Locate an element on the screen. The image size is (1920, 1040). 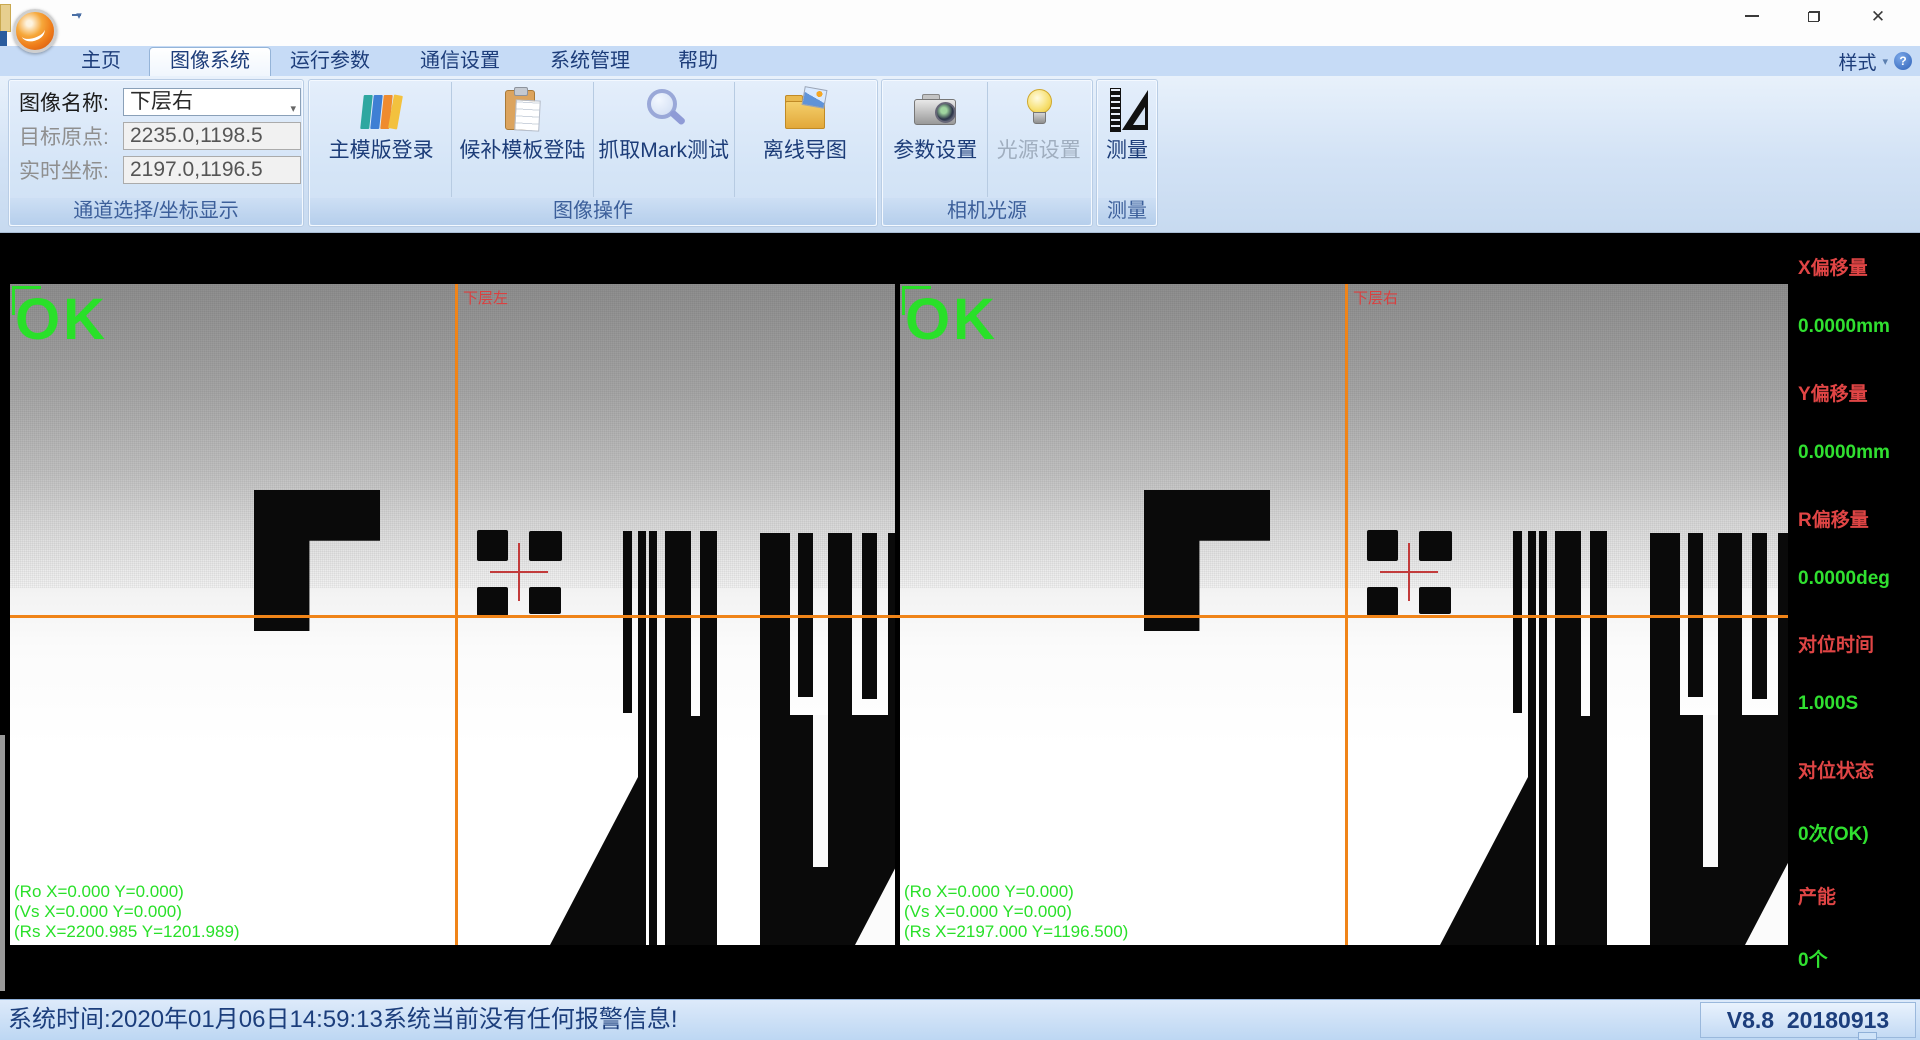
offline-map-button: 离线导图 is located at coordinates (805, 139).